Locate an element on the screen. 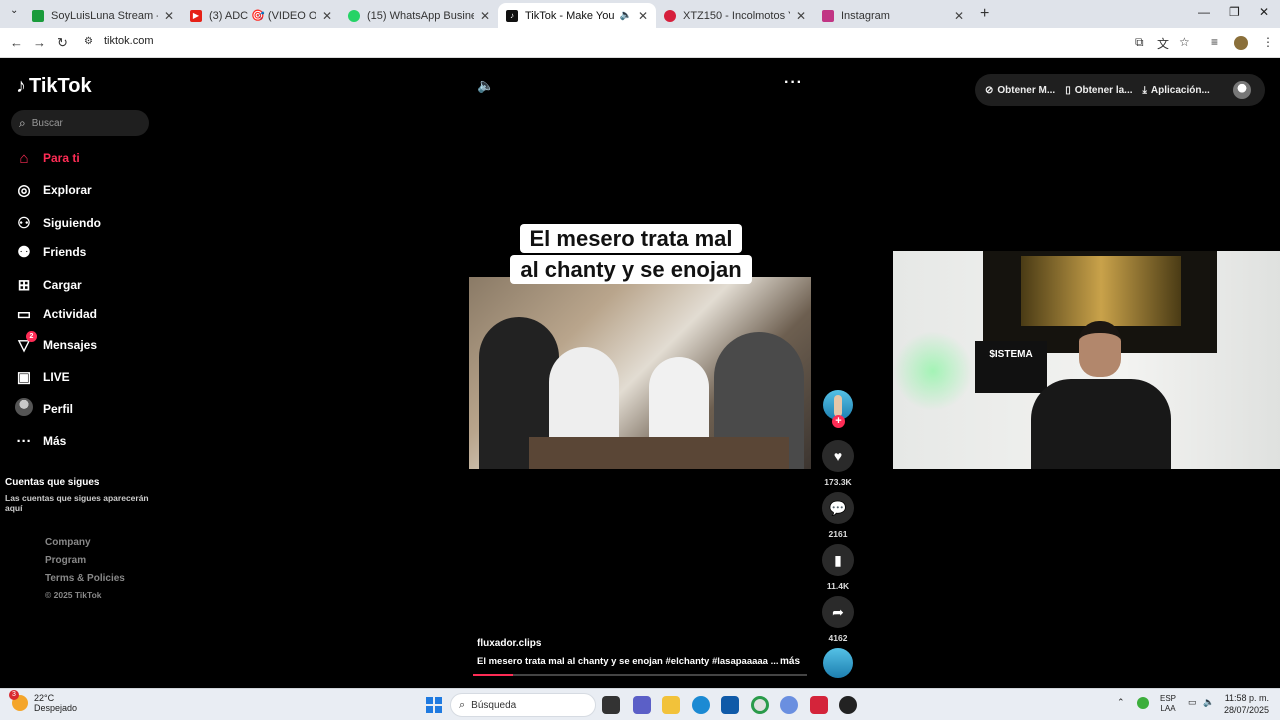 Image resolution: width=1280 pixels, height=720 pixels. window-close-icon: ✕ is located at coordinates (1264, 12).